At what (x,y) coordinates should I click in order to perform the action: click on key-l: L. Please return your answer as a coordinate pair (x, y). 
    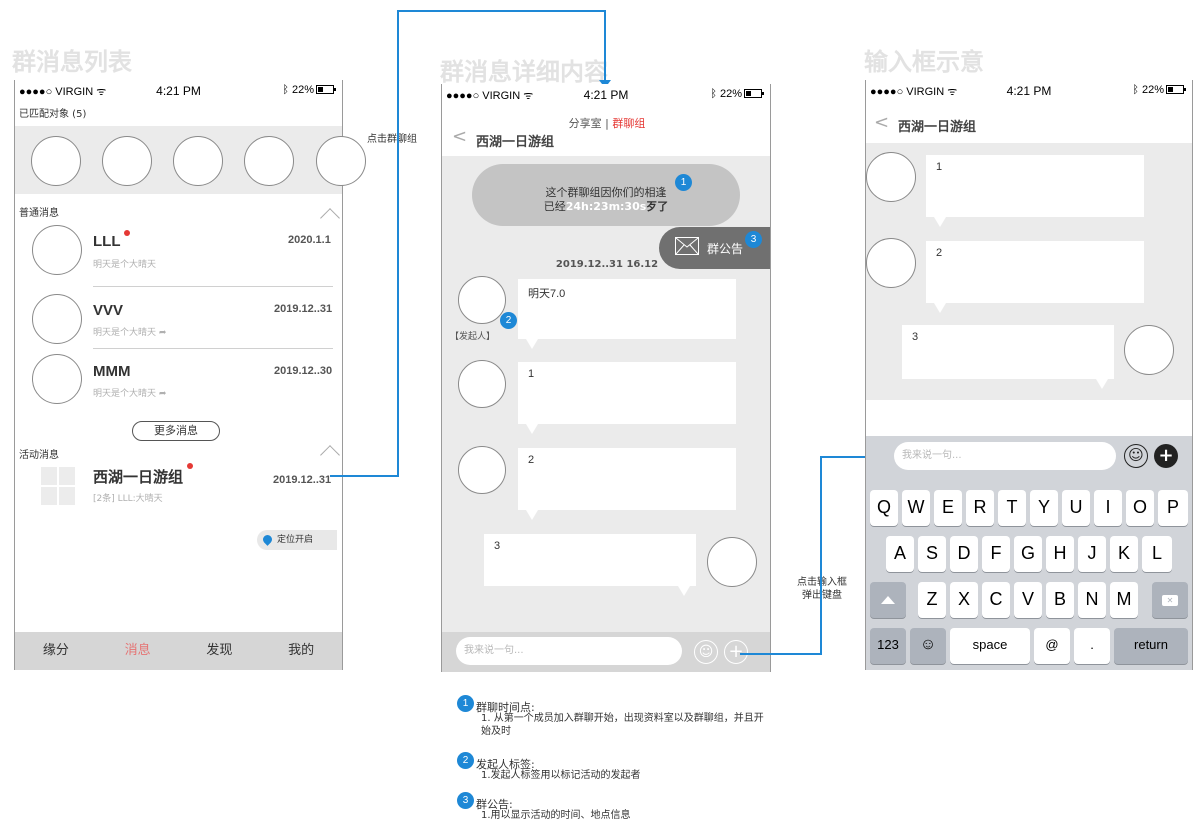
    Looking at the image, I should click on (1157, 554).